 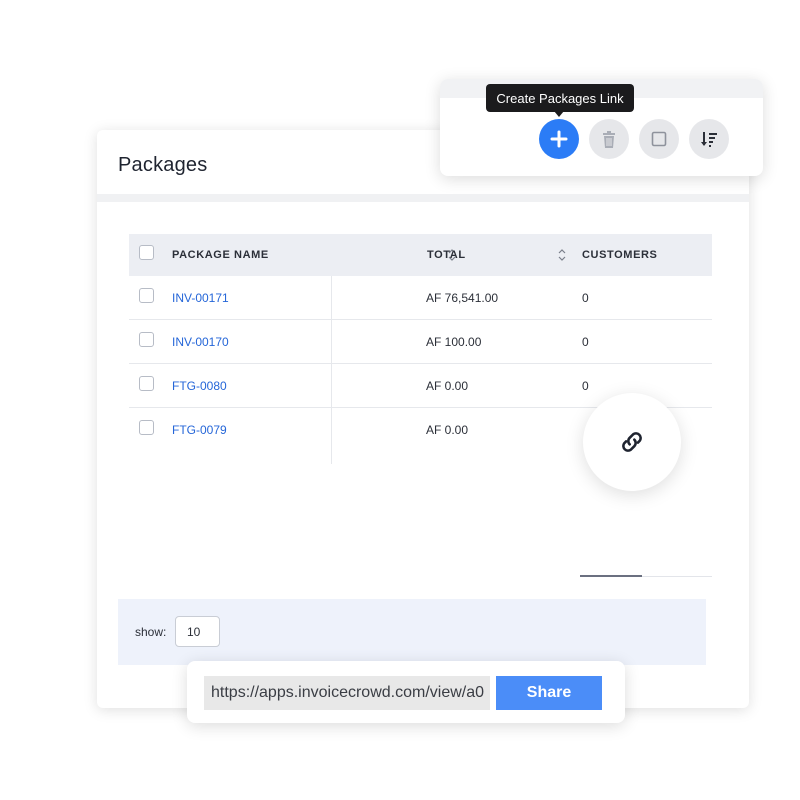 I want to click on tooltip-arrow, so click(x=559, y=114).